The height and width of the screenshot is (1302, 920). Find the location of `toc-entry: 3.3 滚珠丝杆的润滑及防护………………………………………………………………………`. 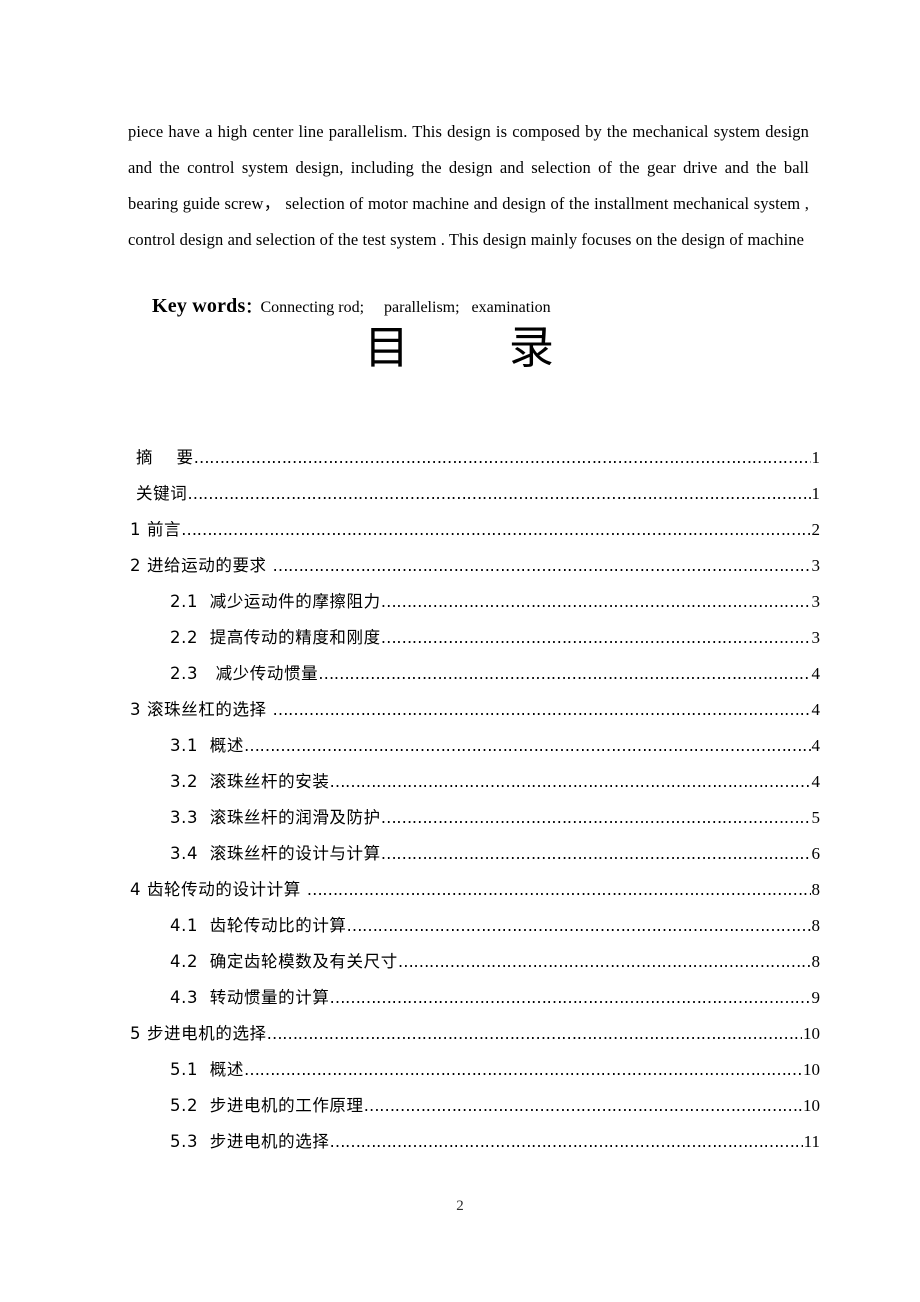

toc-entry: 3.3 滚珠丝杆的润滑及防护……………………………………………………………………… is located at coordinates (474, 822).